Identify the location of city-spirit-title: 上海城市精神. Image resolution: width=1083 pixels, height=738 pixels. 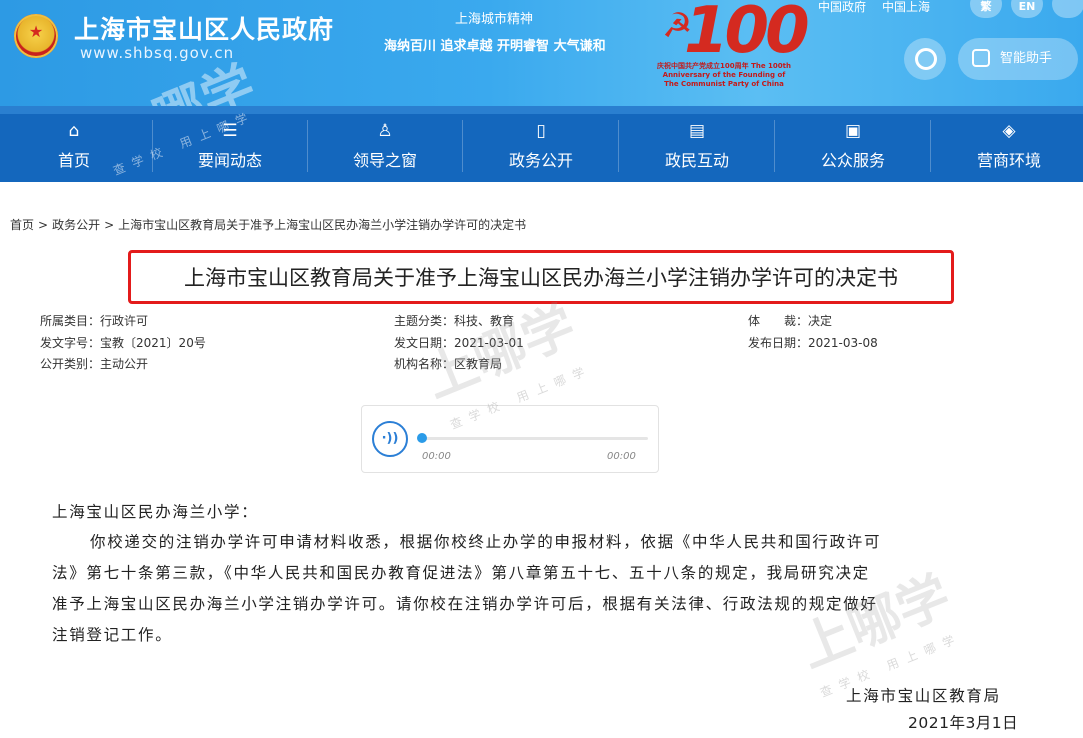
(494, 19).